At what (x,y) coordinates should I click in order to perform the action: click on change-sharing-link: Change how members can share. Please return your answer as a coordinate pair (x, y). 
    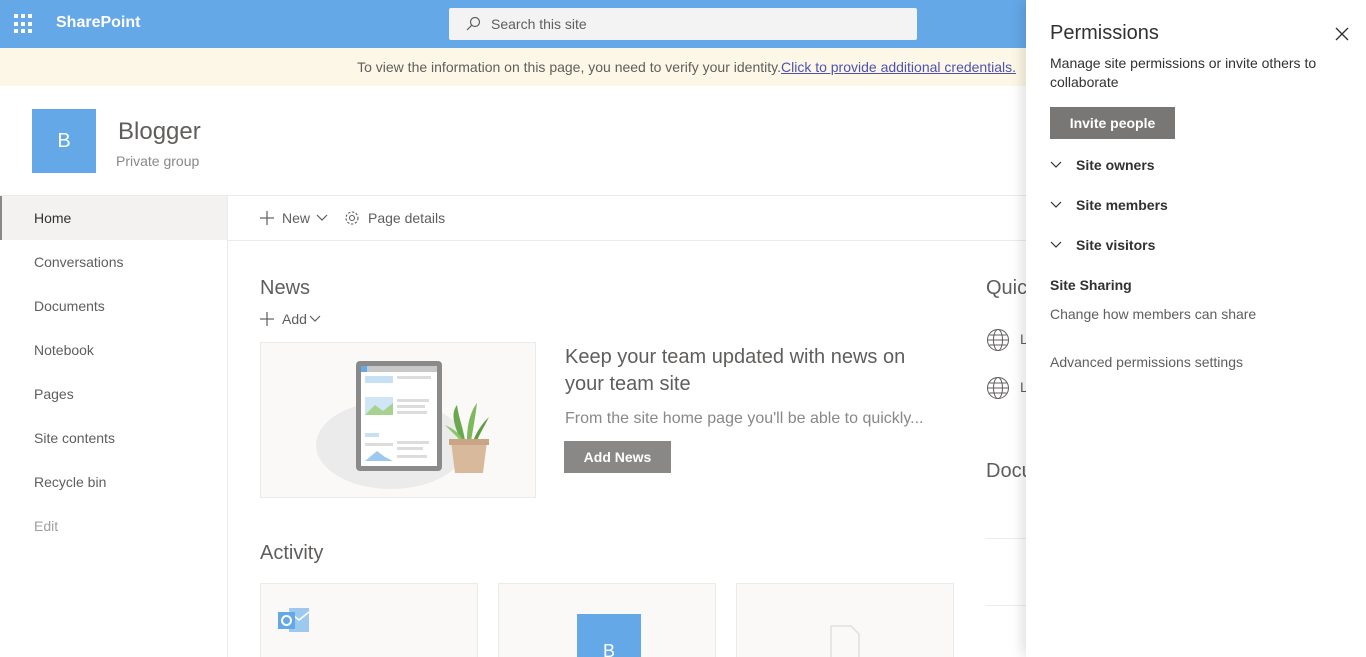
    Looking at the image, I should click on (1153, 314).